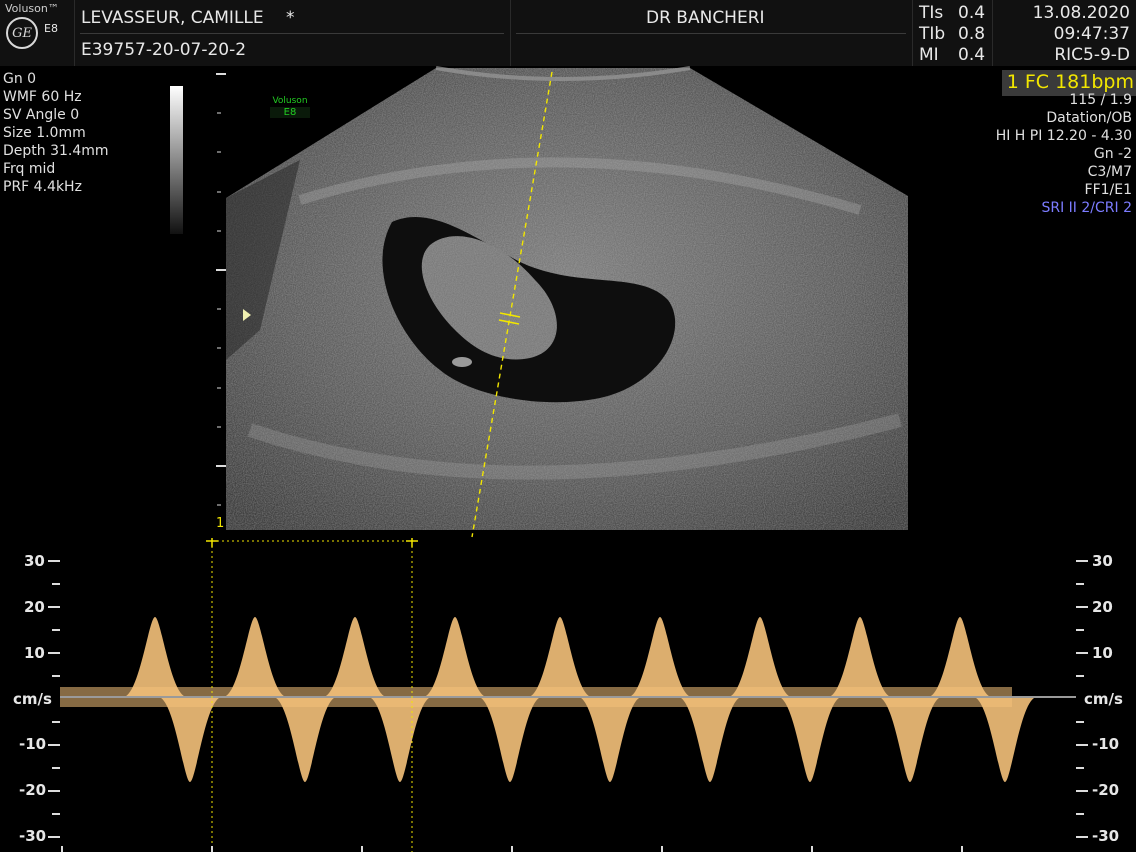 This screenshot has width=1136, height=852. Describe the element at coordinates (1081, 13) in the screenshot. I see `exam-date: 13.08.2020` at that location.